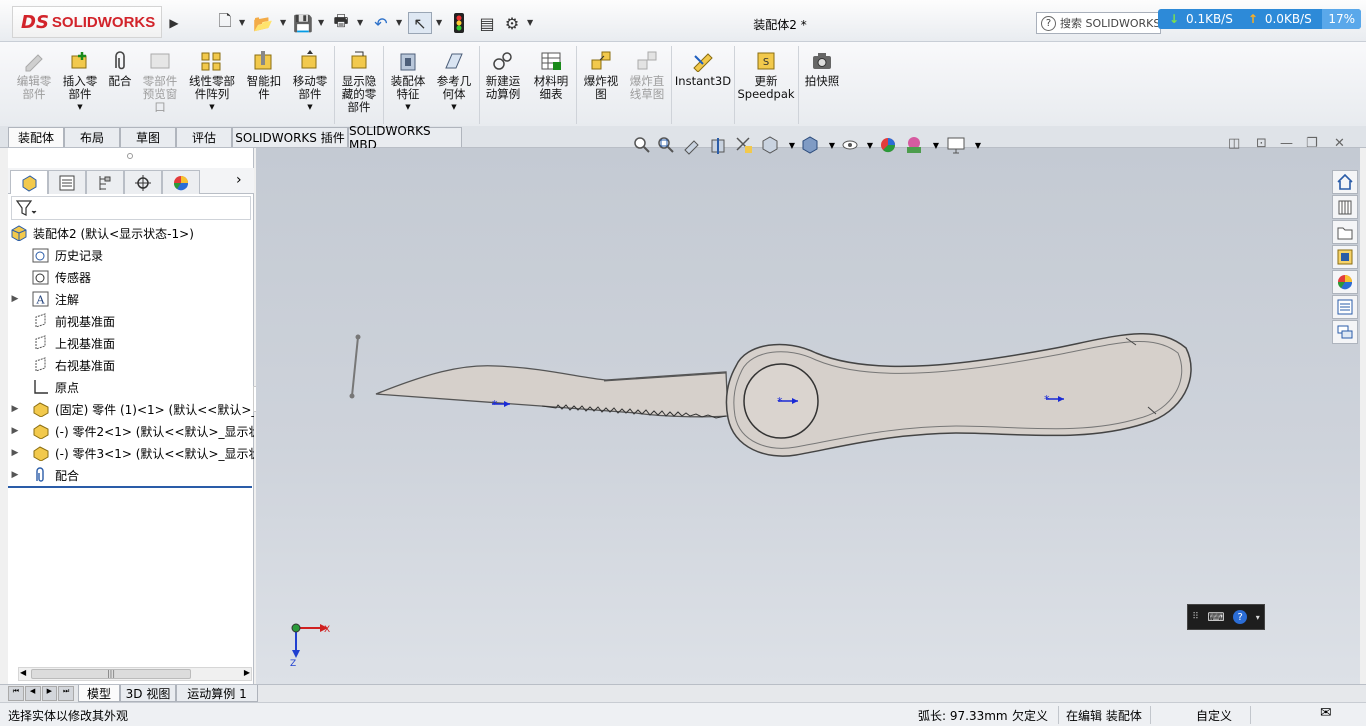 The width and height of the screenshot is (1366, 726). What do you see at coordinates (1345, 182) in the screenshot?
I see `home-icon` at bounding box center [1345, 182].